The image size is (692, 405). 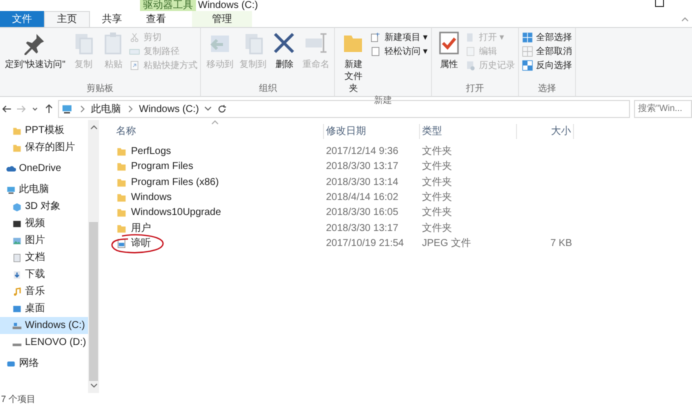 I want to click on table-cell-text: JPEG 文件, so click(x=446, y=243).